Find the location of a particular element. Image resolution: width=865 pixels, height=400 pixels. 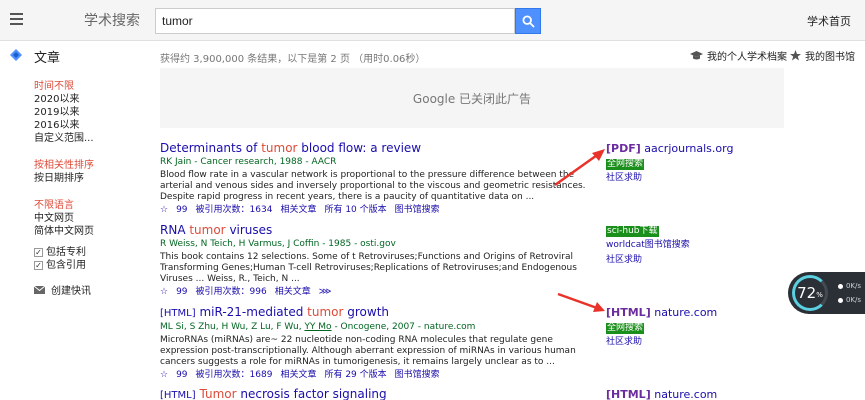

top-header: 学术搜索 学术首页 is located at coordinates (432, 20).